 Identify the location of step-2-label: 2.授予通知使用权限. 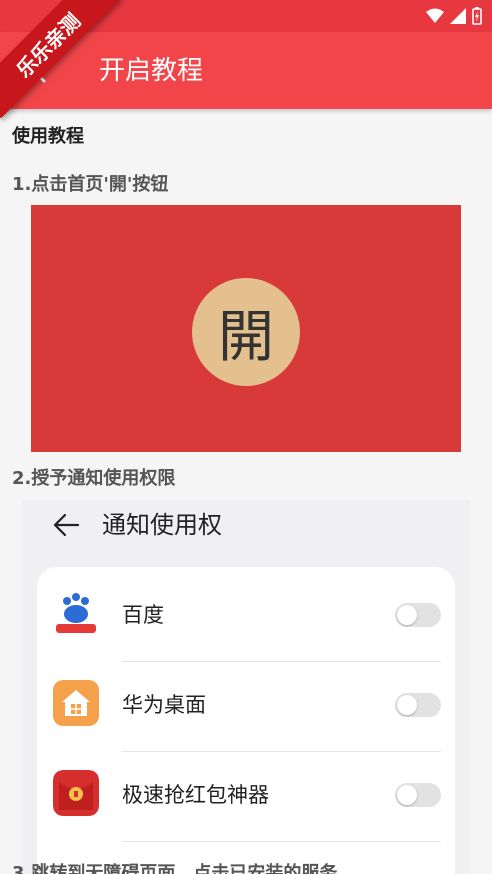
(94, 478).